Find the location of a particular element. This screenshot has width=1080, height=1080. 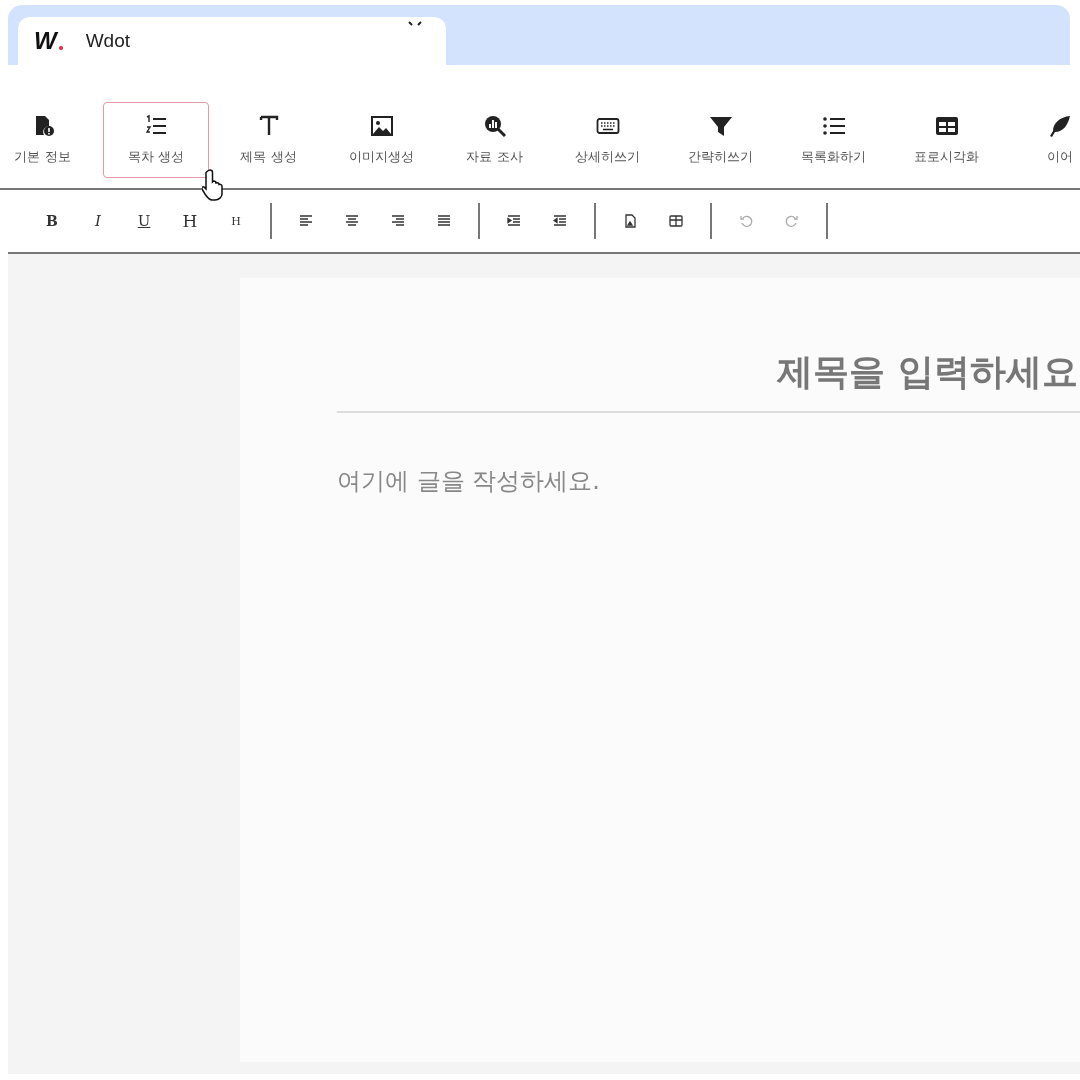

chevron-icon is located at coordinates (415, 24).